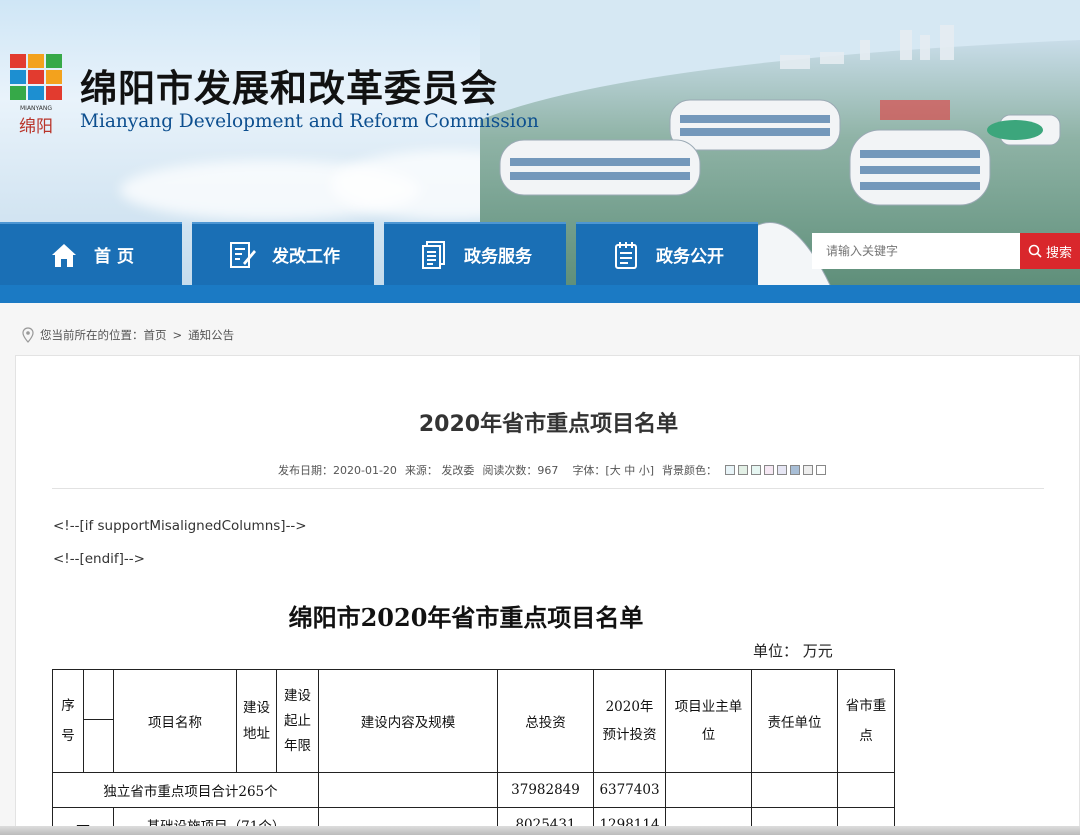 The height and width of the screenshot is (835, 1080). I want to click on header-period: 建设起止年限, so click(297, 721).